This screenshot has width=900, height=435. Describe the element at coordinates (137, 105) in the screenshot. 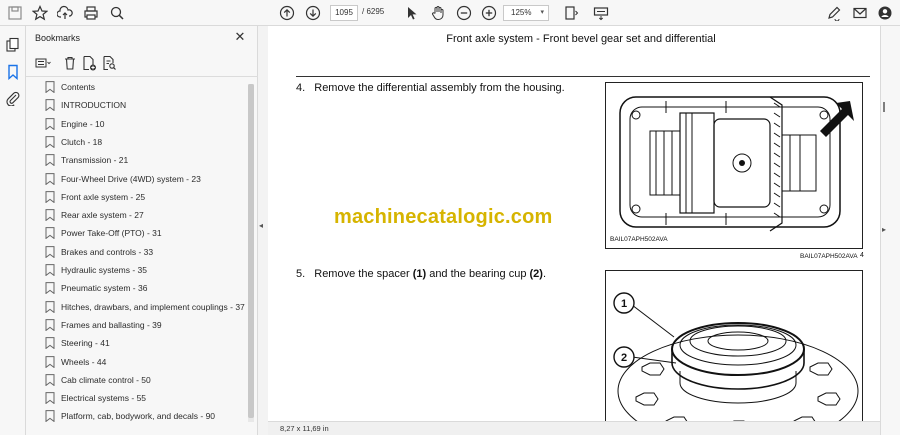

I see `bookmark-item: INTRODUCTION` at that location.